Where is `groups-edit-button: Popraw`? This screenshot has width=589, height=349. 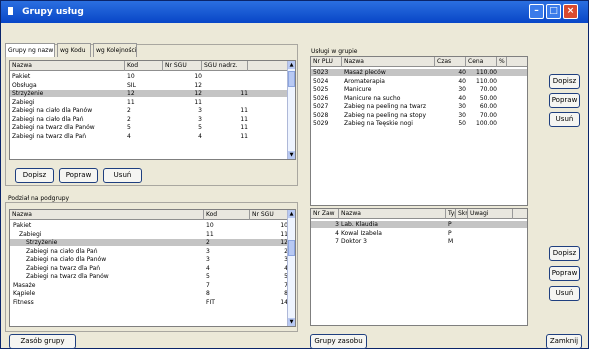
groups-edit-button: Popraw is located at coordinates (78, 175).